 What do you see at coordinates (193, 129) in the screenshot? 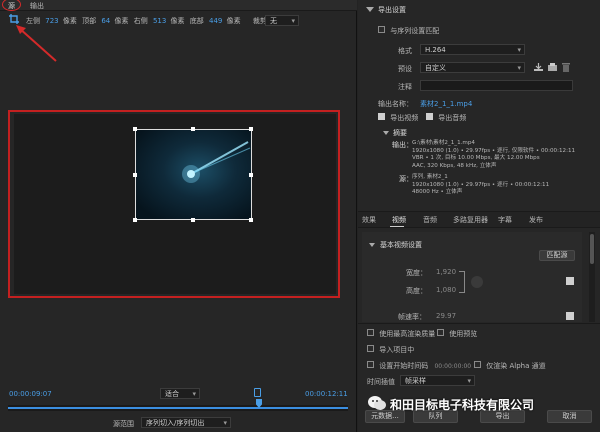
I see `crop-handle-tm` at bounding box center [193, 129].